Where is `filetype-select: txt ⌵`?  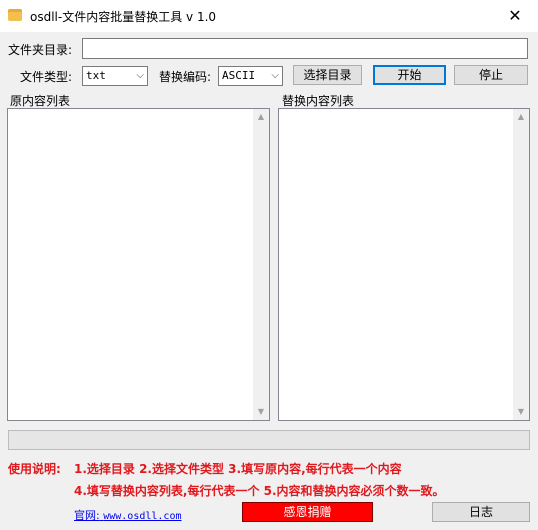 filetype-select: txt ⌵ is located at coordinates (115, 76).